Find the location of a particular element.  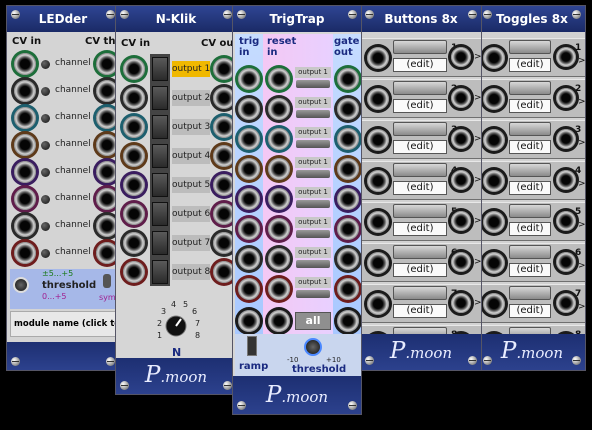

all-button: all is located at coordinates (313, 321).